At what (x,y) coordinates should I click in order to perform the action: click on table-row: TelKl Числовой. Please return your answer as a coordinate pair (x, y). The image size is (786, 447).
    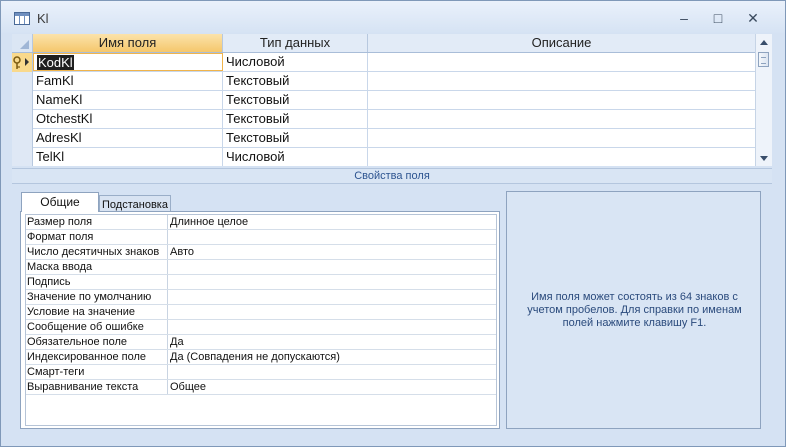
    Looking at the image, I should click on (383, 157).